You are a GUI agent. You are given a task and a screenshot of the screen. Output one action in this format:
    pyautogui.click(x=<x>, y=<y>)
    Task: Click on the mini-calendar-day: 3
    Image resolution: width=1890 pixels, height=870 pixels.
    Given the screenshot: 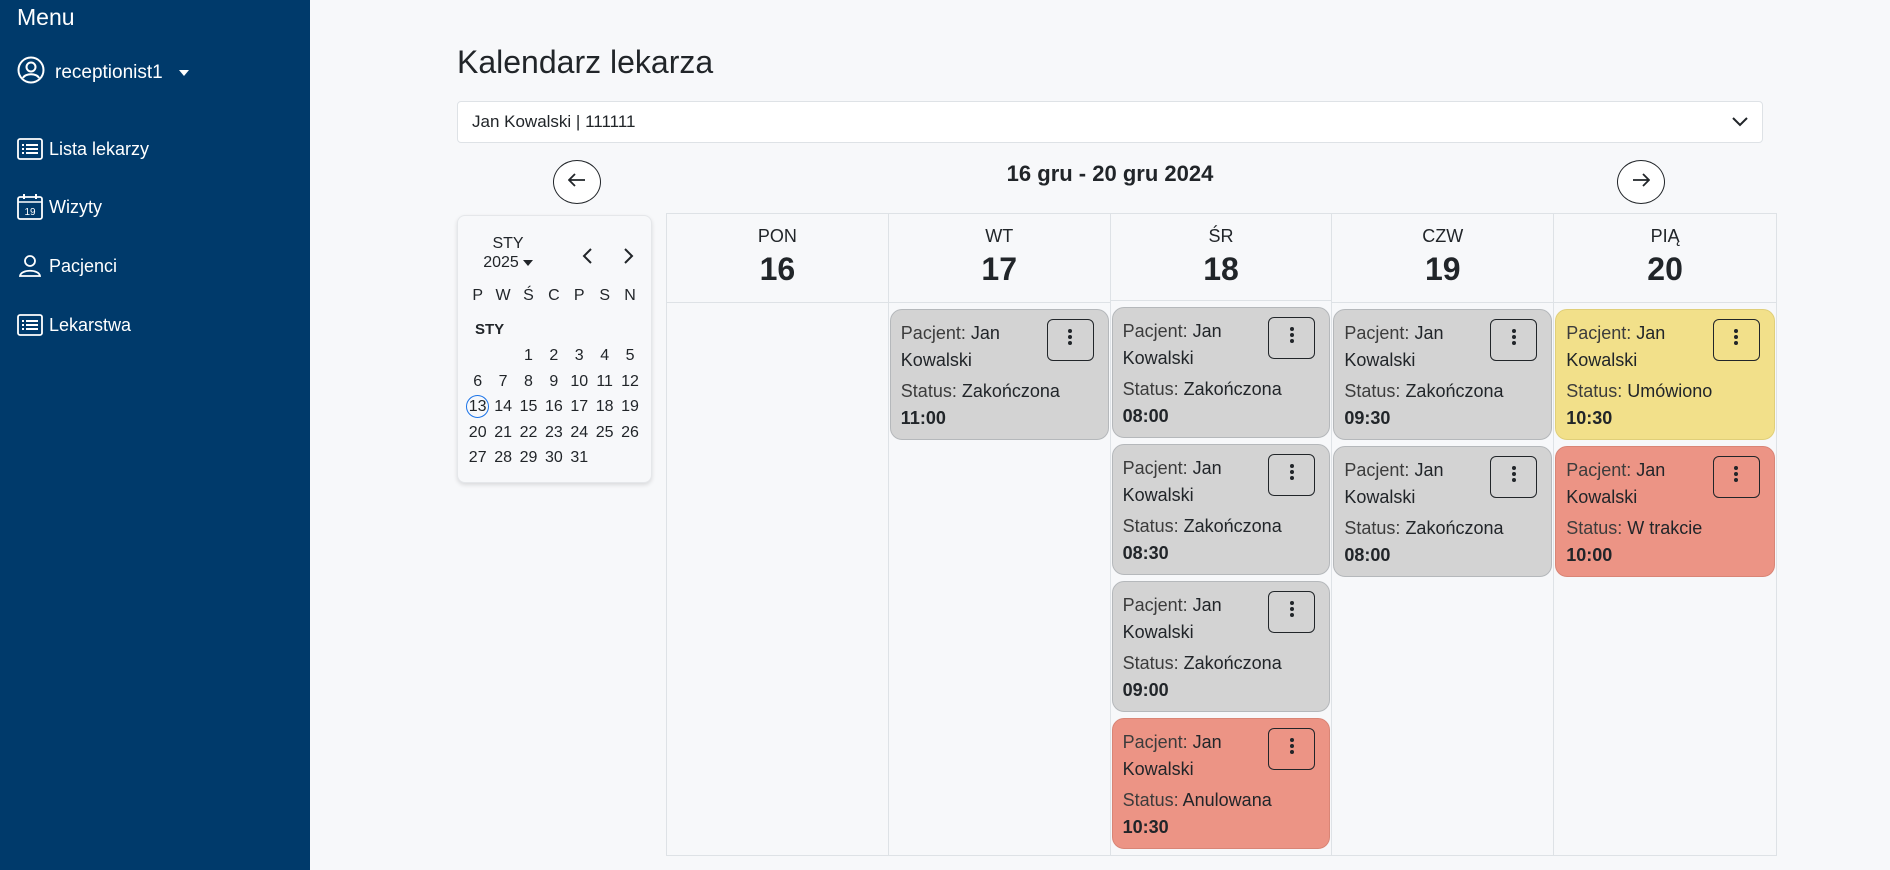 What is the action you would take?
    pyautogui.click(x=579, y=356)
    